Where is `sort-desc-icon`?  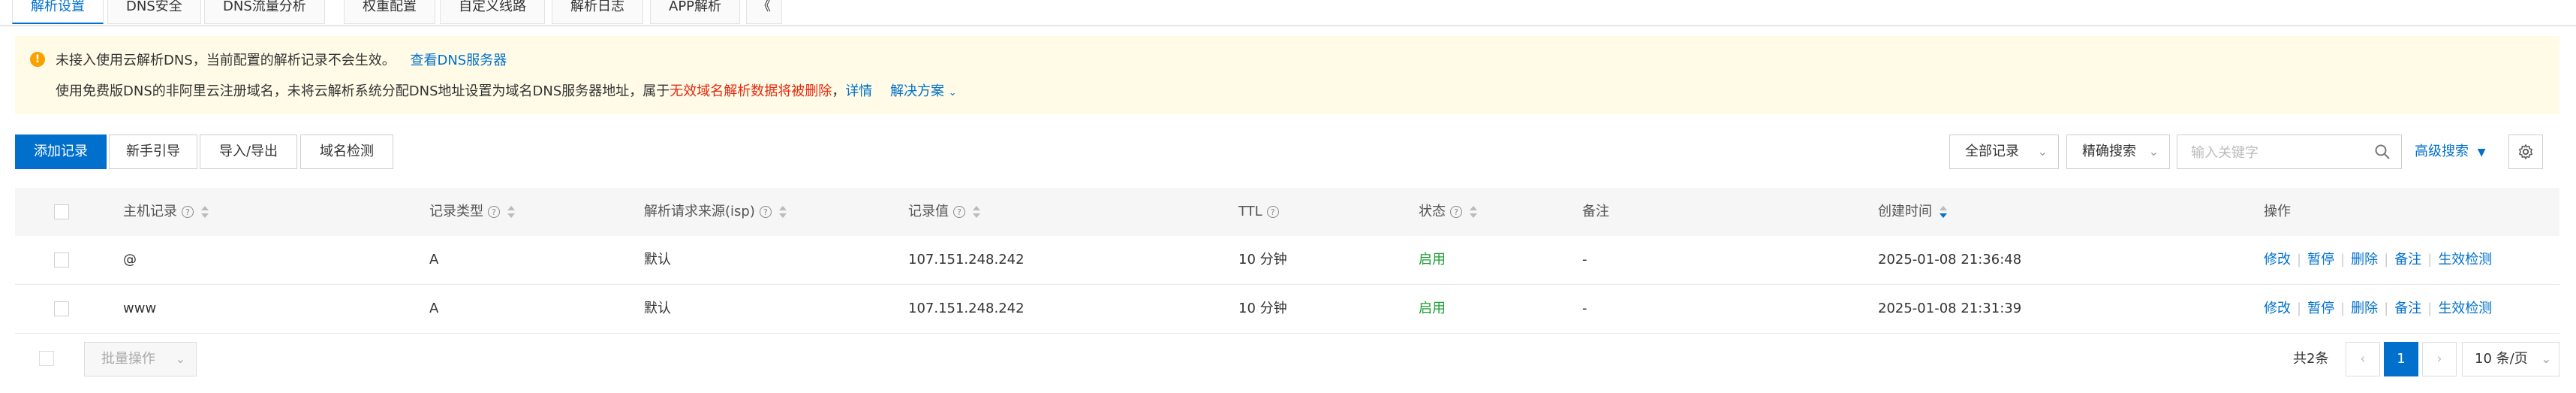 sort-desc-icon is located at coordinates (1943, 212).